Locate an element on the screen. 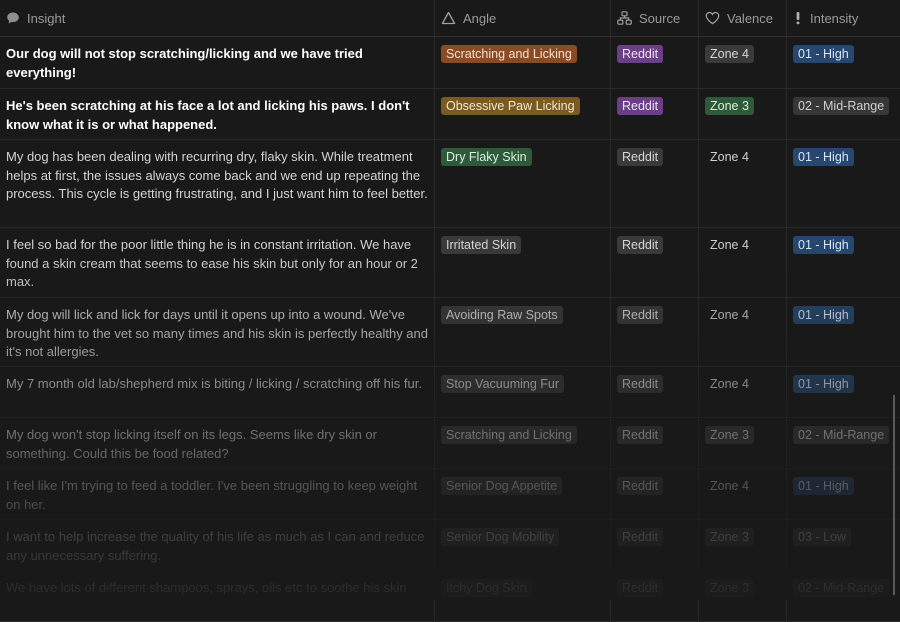 Image resolution: width=900 pixels, height=622 pixels. exclamation-icon is located at coordinates (798, 18).